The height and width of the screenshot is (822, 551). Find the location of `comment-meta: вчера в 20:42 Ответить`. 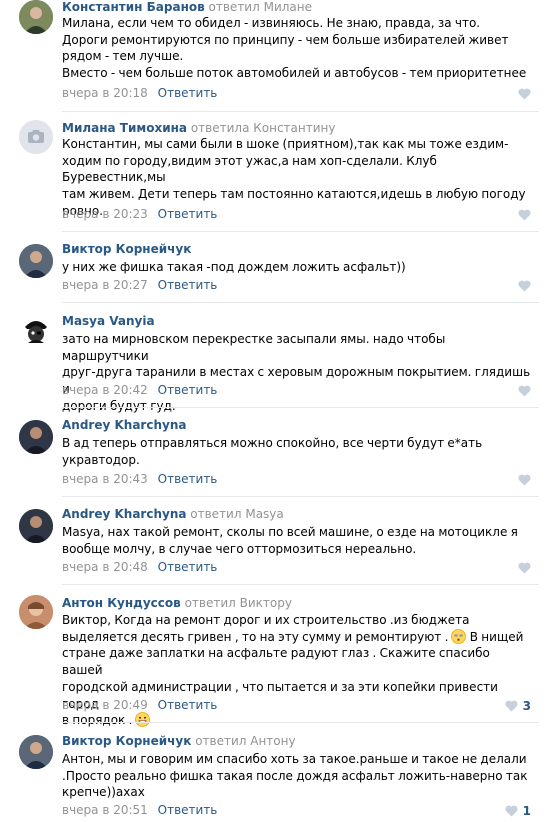

comment-meta: вчера в 20:42 Ответить is located at coordinates (139, 390).